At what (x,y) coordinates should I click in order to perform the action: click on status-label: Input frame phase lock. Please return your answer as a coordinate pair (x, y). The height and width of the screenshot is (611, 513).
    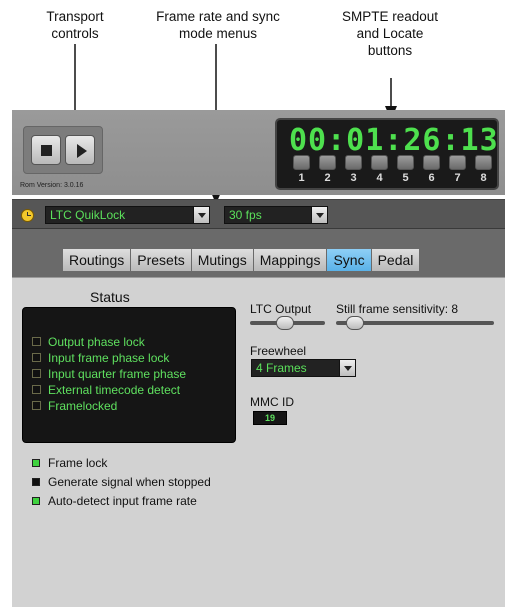
    Looking at the image, I should click on (109, 358).